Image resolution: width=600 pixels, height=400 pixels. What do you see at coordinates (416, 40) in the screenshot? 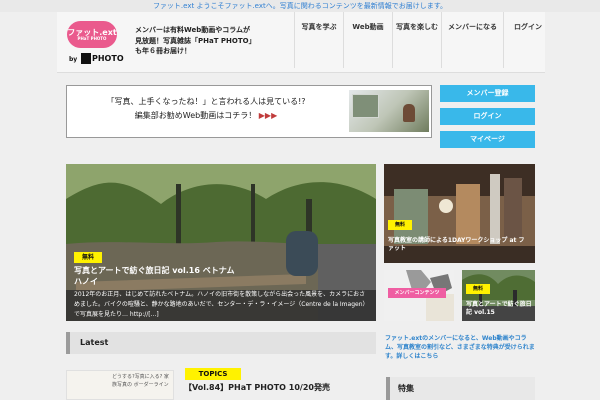
I see `nav-enjoy: 写真を楽しむ` at bounding box center [416, 40].